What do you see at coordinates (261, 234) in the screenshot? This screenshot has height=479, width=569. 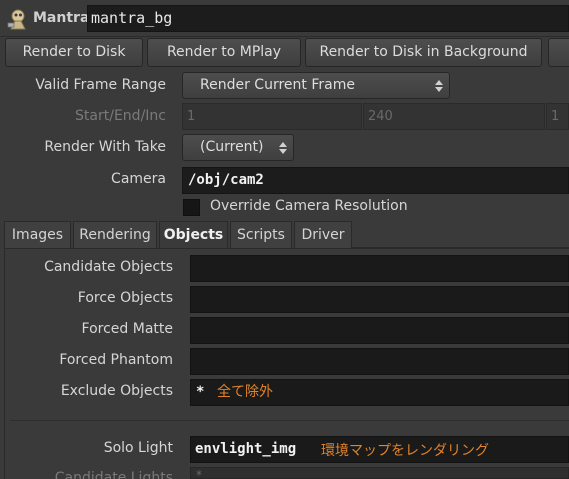 I see `tab-scripts: Scripts` at bounding box center [261, 234].